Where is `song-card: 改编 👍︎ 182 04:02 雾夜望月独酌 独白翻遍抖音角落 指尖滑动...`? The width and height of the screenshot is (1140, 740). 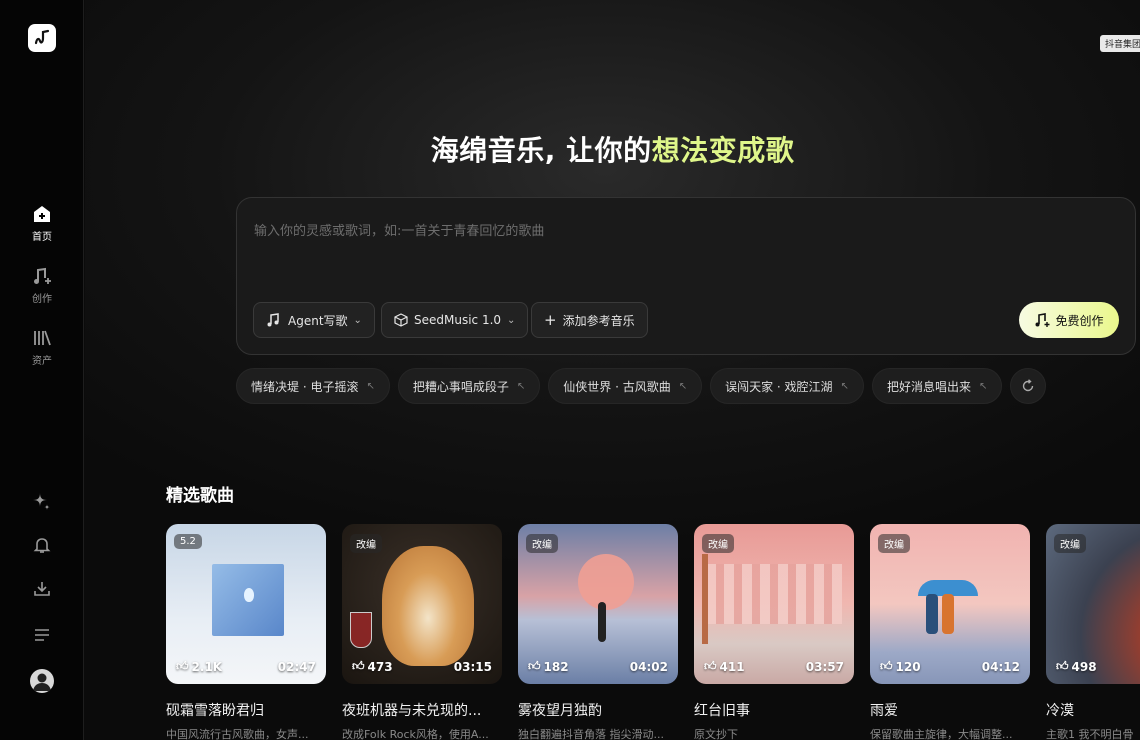 song-card: 改编 👍︎ 182 04:02 雾夜望月独酌 独白翻遍抖音角落 指尖滑动... is located at coordinates (598, 632).